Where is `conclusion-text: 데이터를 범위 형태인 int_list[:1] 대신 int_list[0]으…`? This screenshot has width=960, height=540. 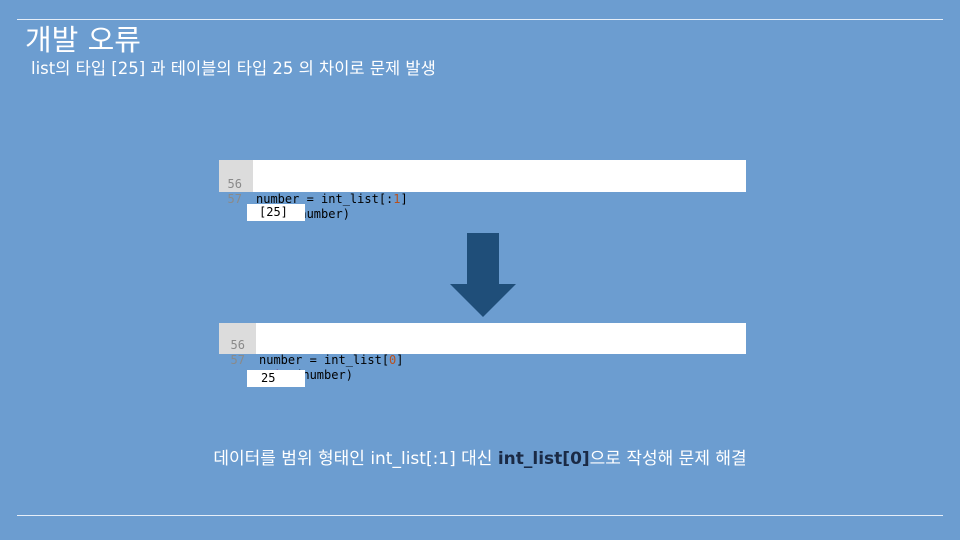
conclusion-text: 데이터를 범위 형태인 int_list[:1] 대신 int_list[0]으… is located at coordinates (480, 459).